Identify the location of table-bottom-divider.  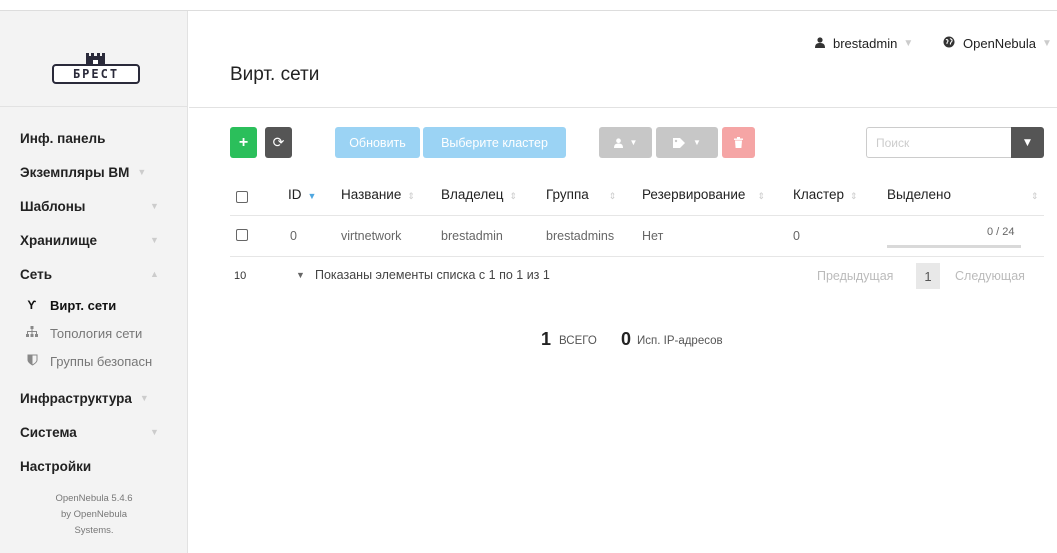
(637, 256).